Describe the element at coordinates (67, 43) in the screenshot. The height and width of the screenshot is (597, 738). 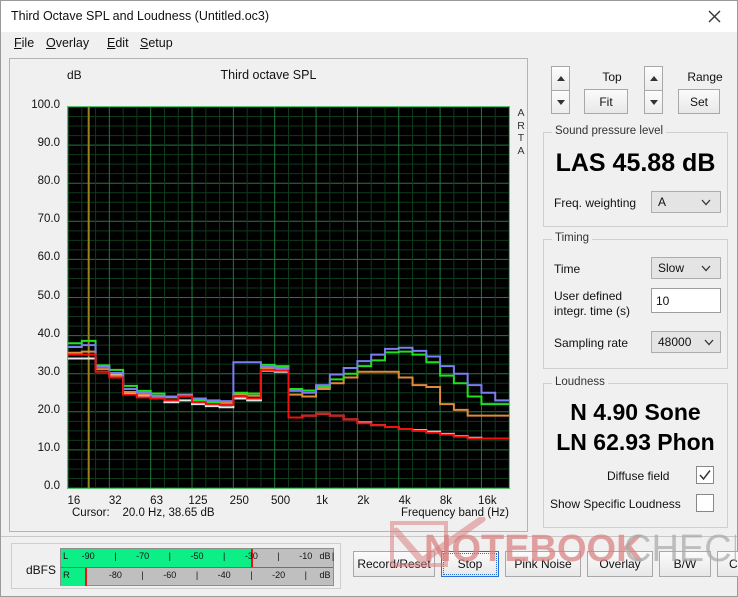
I see `menu-overlay: Overlay` at that location.